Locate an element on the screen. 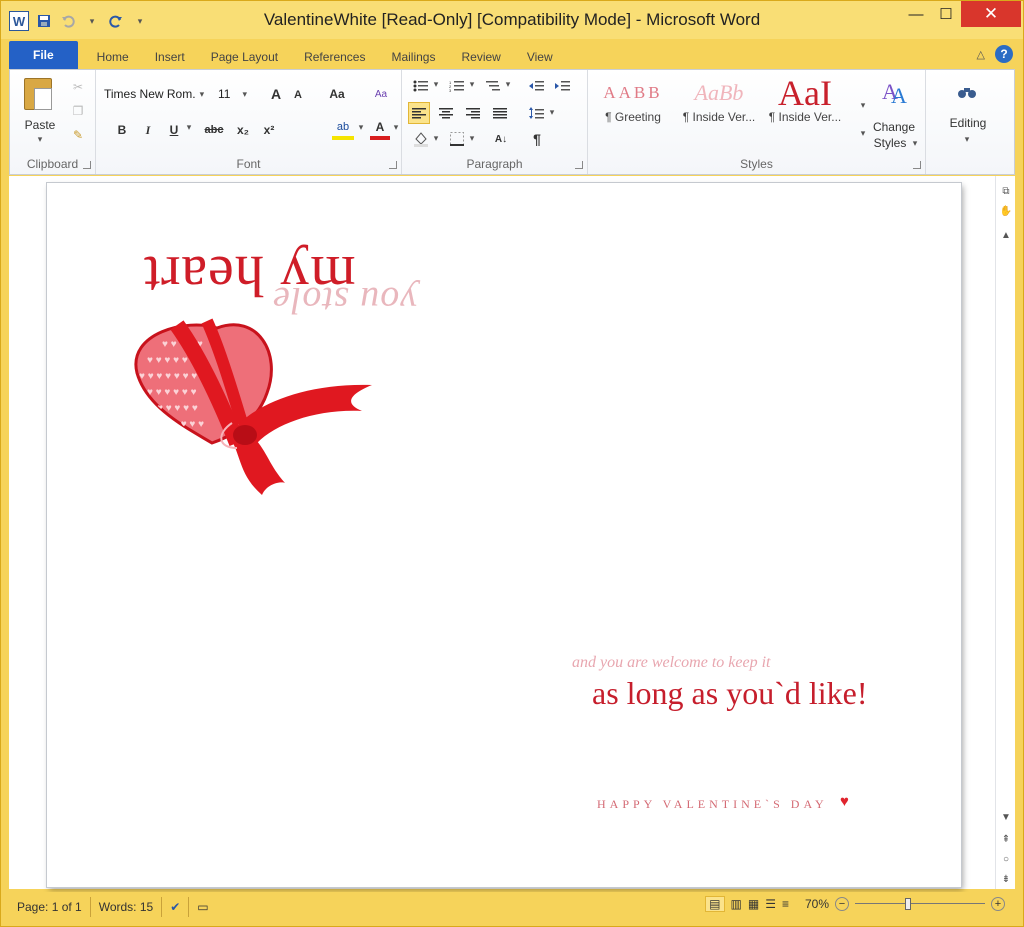  subscript-button: x₂ is located at coordinates (243, 130).